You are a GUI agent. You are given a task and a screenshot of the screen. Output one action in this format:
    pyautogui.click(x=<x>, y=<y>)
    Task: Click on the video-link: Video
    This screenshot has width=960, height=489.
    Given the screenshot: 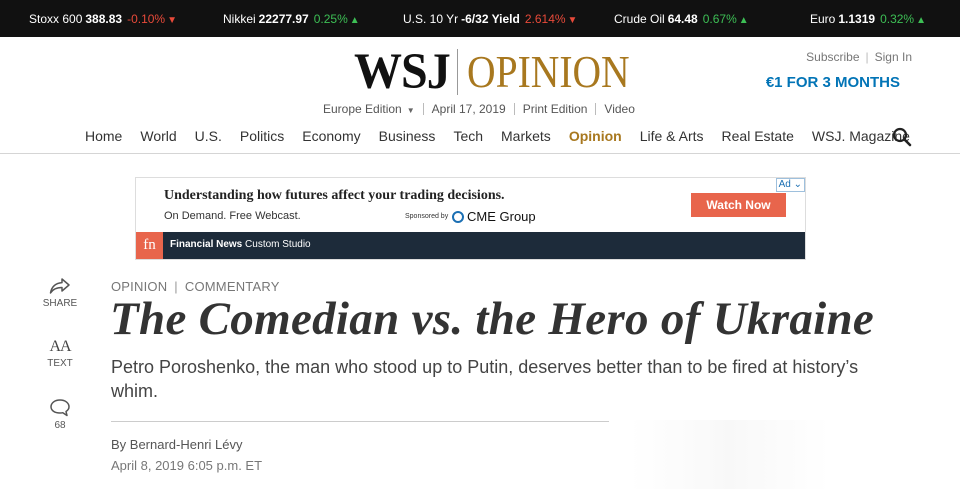 What is the action you would take?
    pyautogui.click(x=619, y=109)
    